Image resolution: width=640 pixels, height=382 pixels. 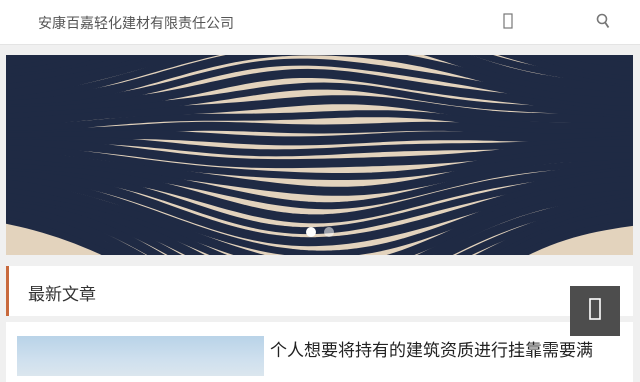 What do you see at coordinates (508, 21) in the screenshot?
I see `menu-icon` at bounding box center [508, 21].